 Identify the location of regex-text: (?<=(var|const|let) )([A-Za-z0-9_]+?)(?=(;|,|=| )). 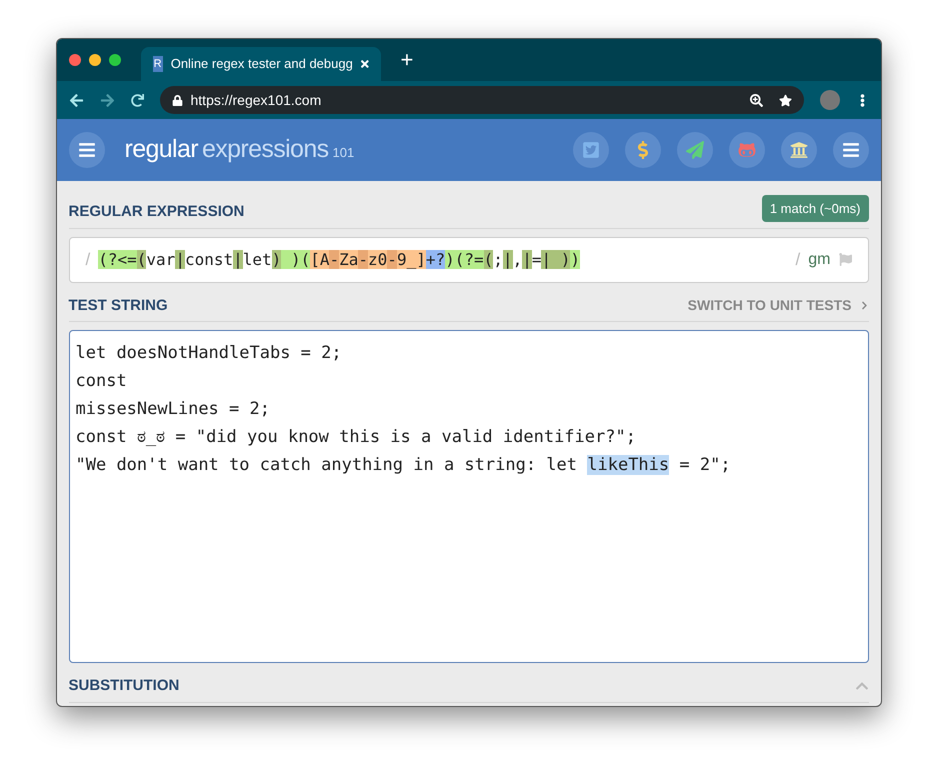
(340, 259).